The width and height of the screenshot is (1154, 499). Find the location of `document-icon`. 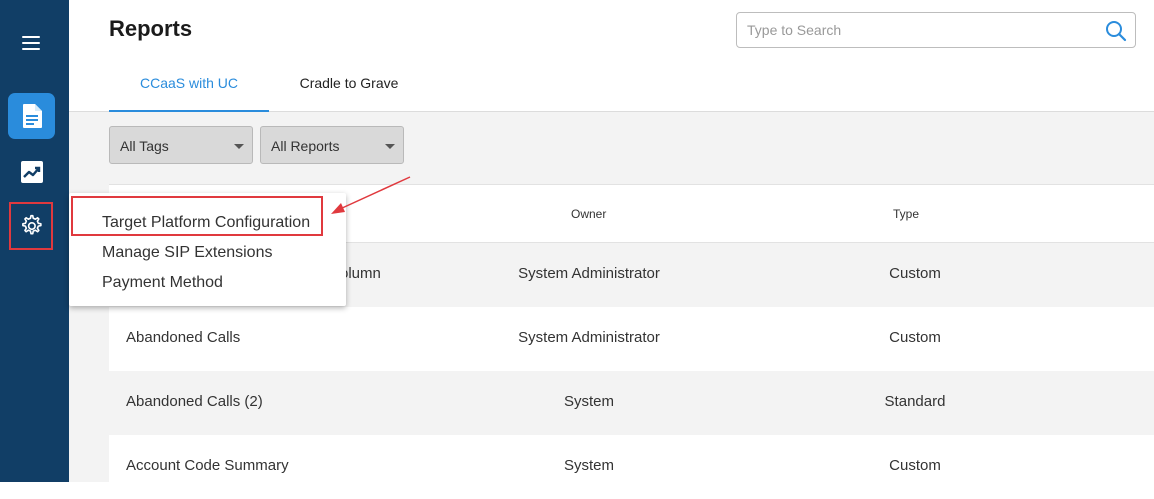

document-icon is located at coordinates (32, 116).